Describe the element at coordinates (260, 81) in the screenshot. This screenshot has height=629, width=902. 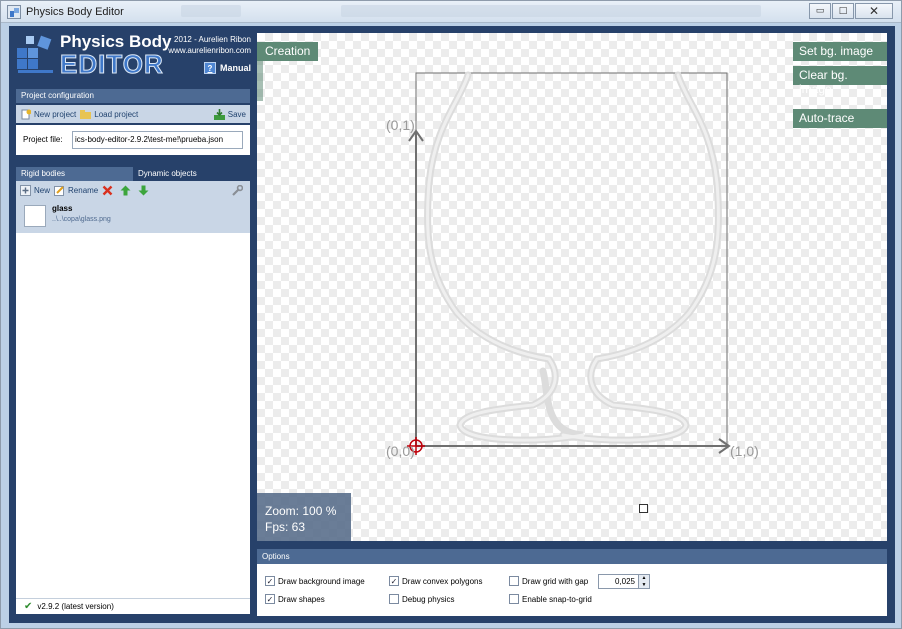
I see `mode-strip` at that location.